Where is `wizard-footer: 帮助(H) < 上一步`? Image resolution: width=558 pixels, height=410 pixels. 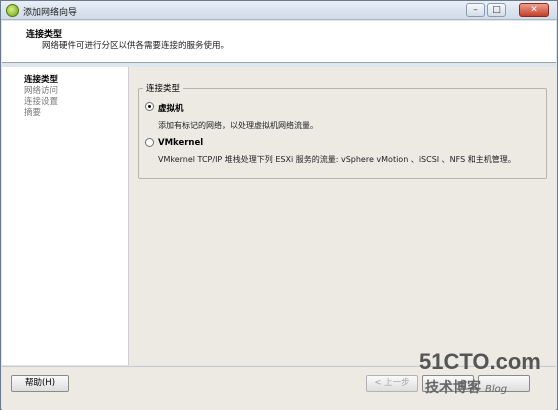
wizard-footer: 帮助(H) < 上一步 is located at coordinates (279, 388).